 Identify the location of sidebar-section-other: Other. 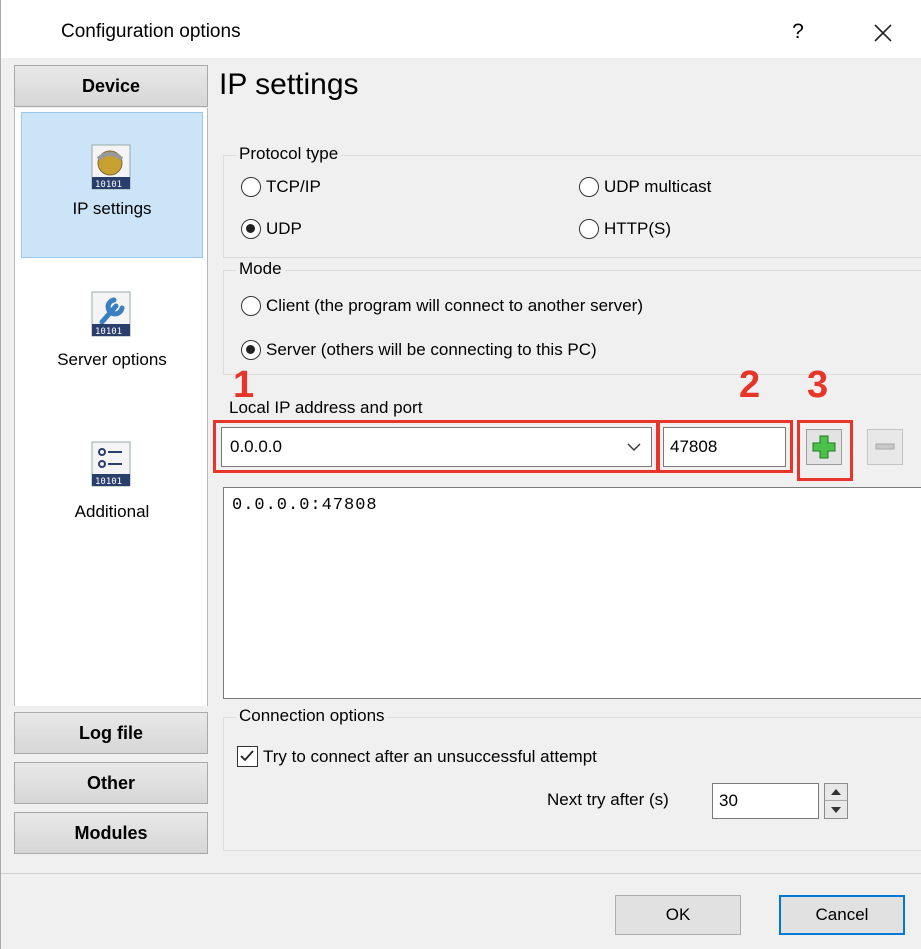
(111, 783).